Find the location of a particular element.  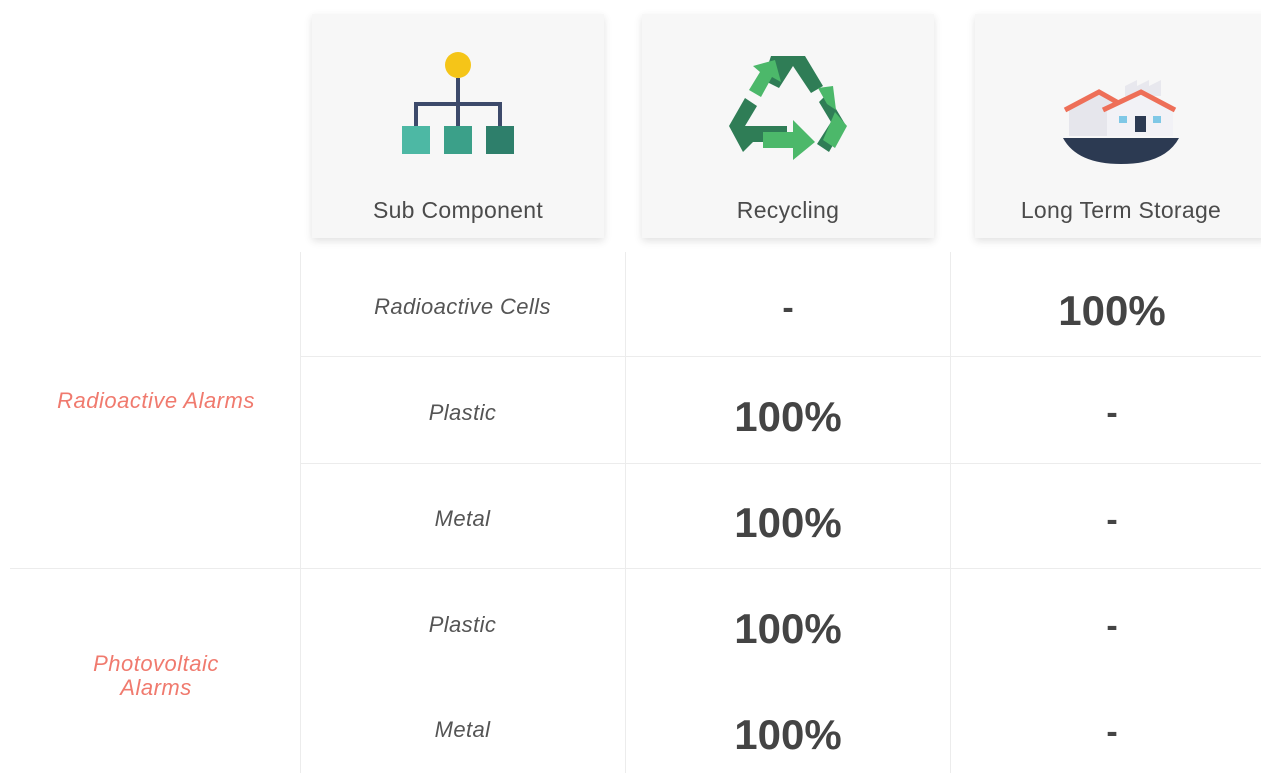

sub-component-cell: Radioactive Cells is located at coordinates (462, 306).